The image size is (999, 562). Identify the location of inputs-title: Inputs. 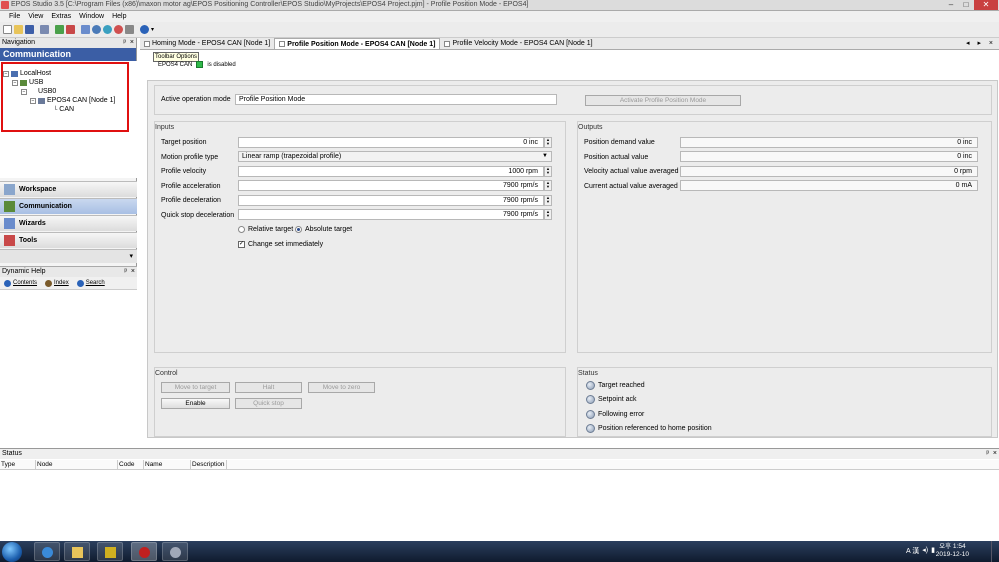
(165, 127).